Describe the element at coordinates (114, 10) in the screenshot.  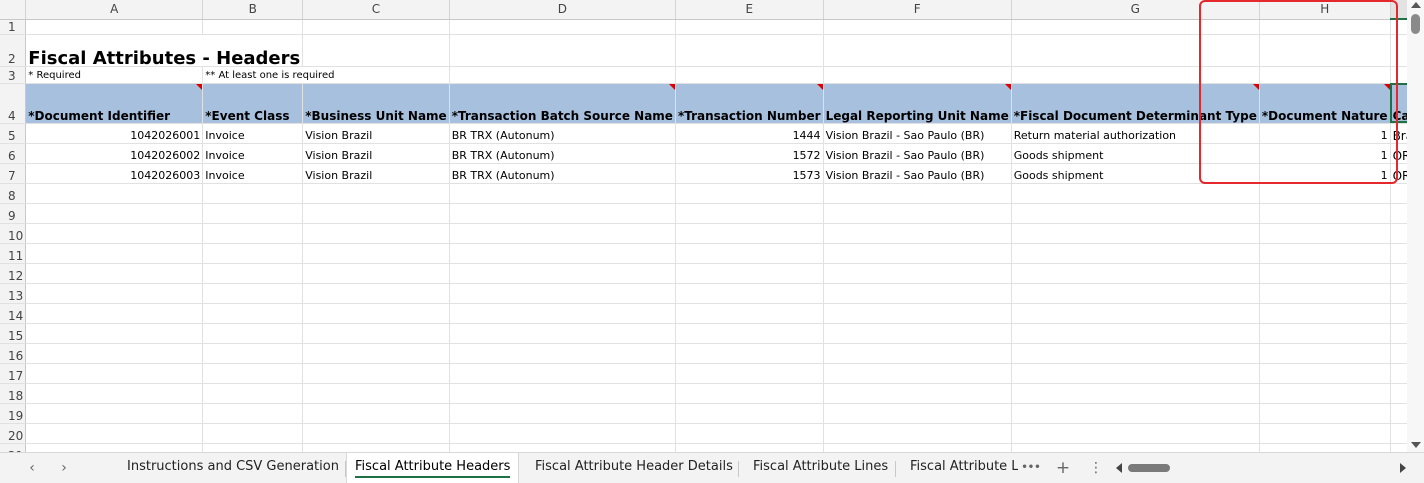
I see `column-header-a: A` at that location.